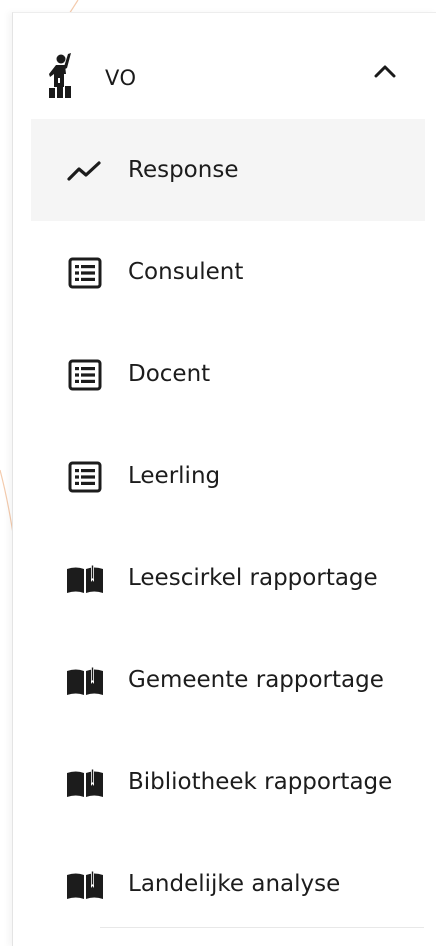 Image resolution: width=436 pixels, height=946 pixels. I want to click on menu-item-label: Docent, so click(169, 374).